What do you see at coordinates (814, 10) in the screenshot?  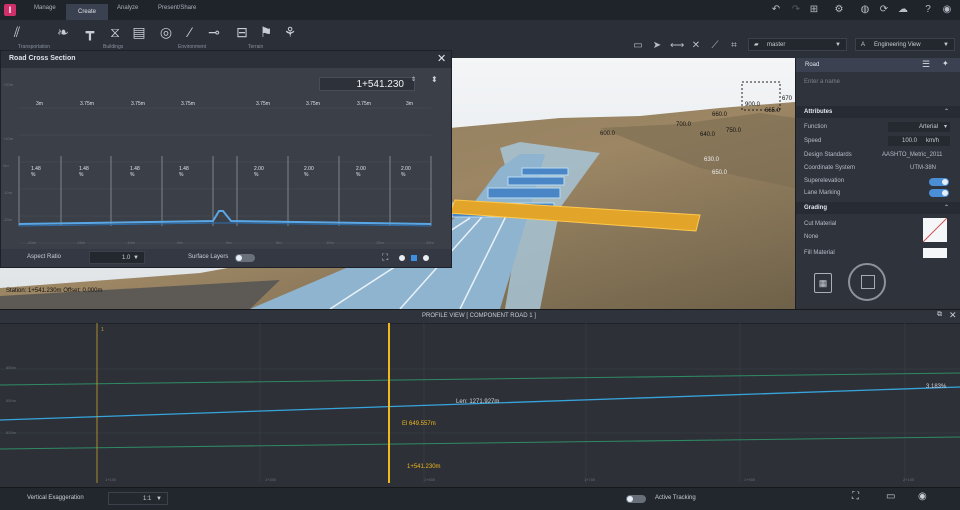 I see `grid-icon: ⊞` at bounding box center [814, 10].